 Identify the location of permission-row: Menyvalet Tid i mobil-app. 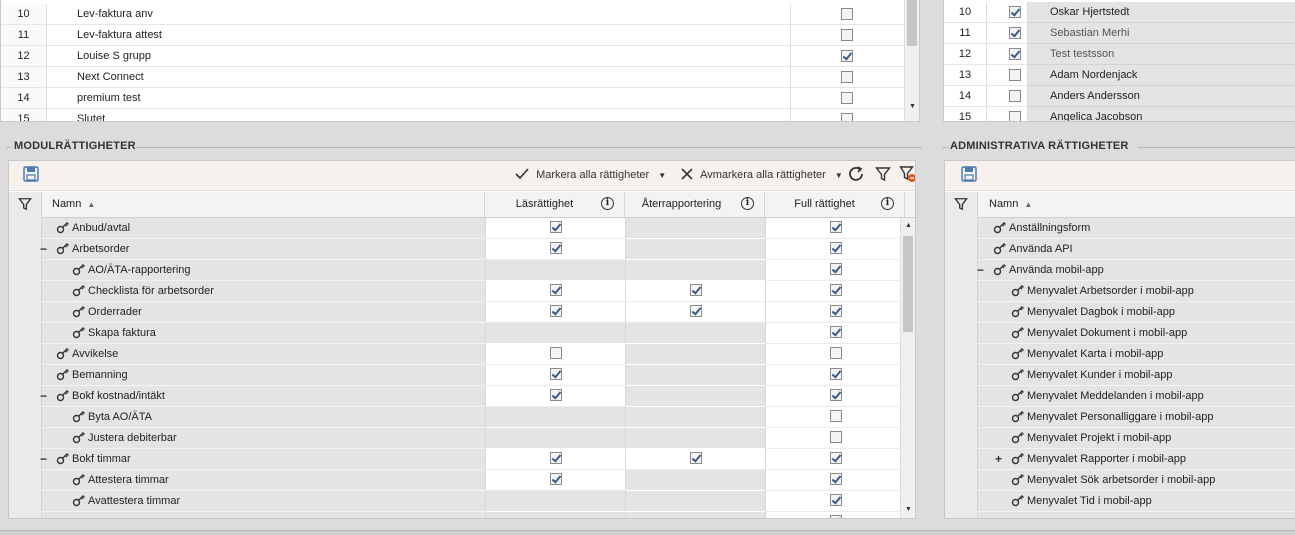
(1136, 501).